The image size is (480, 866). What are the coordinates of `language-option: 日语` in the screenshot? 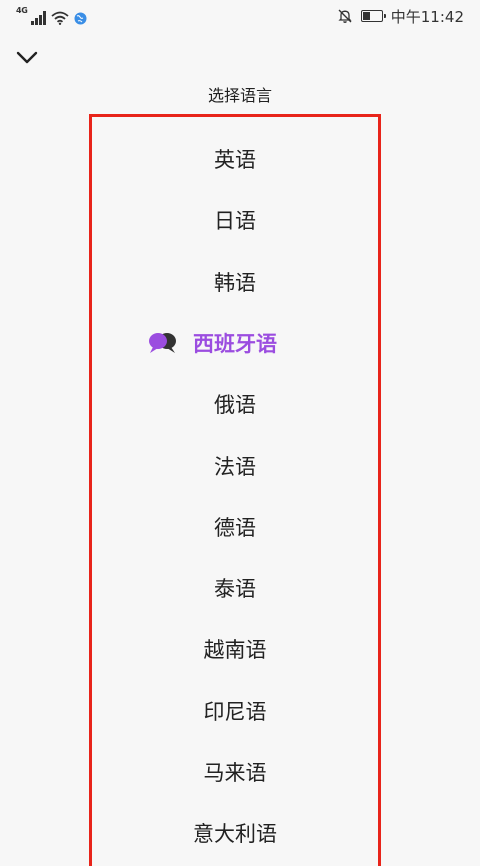 It's located at (235, 220).